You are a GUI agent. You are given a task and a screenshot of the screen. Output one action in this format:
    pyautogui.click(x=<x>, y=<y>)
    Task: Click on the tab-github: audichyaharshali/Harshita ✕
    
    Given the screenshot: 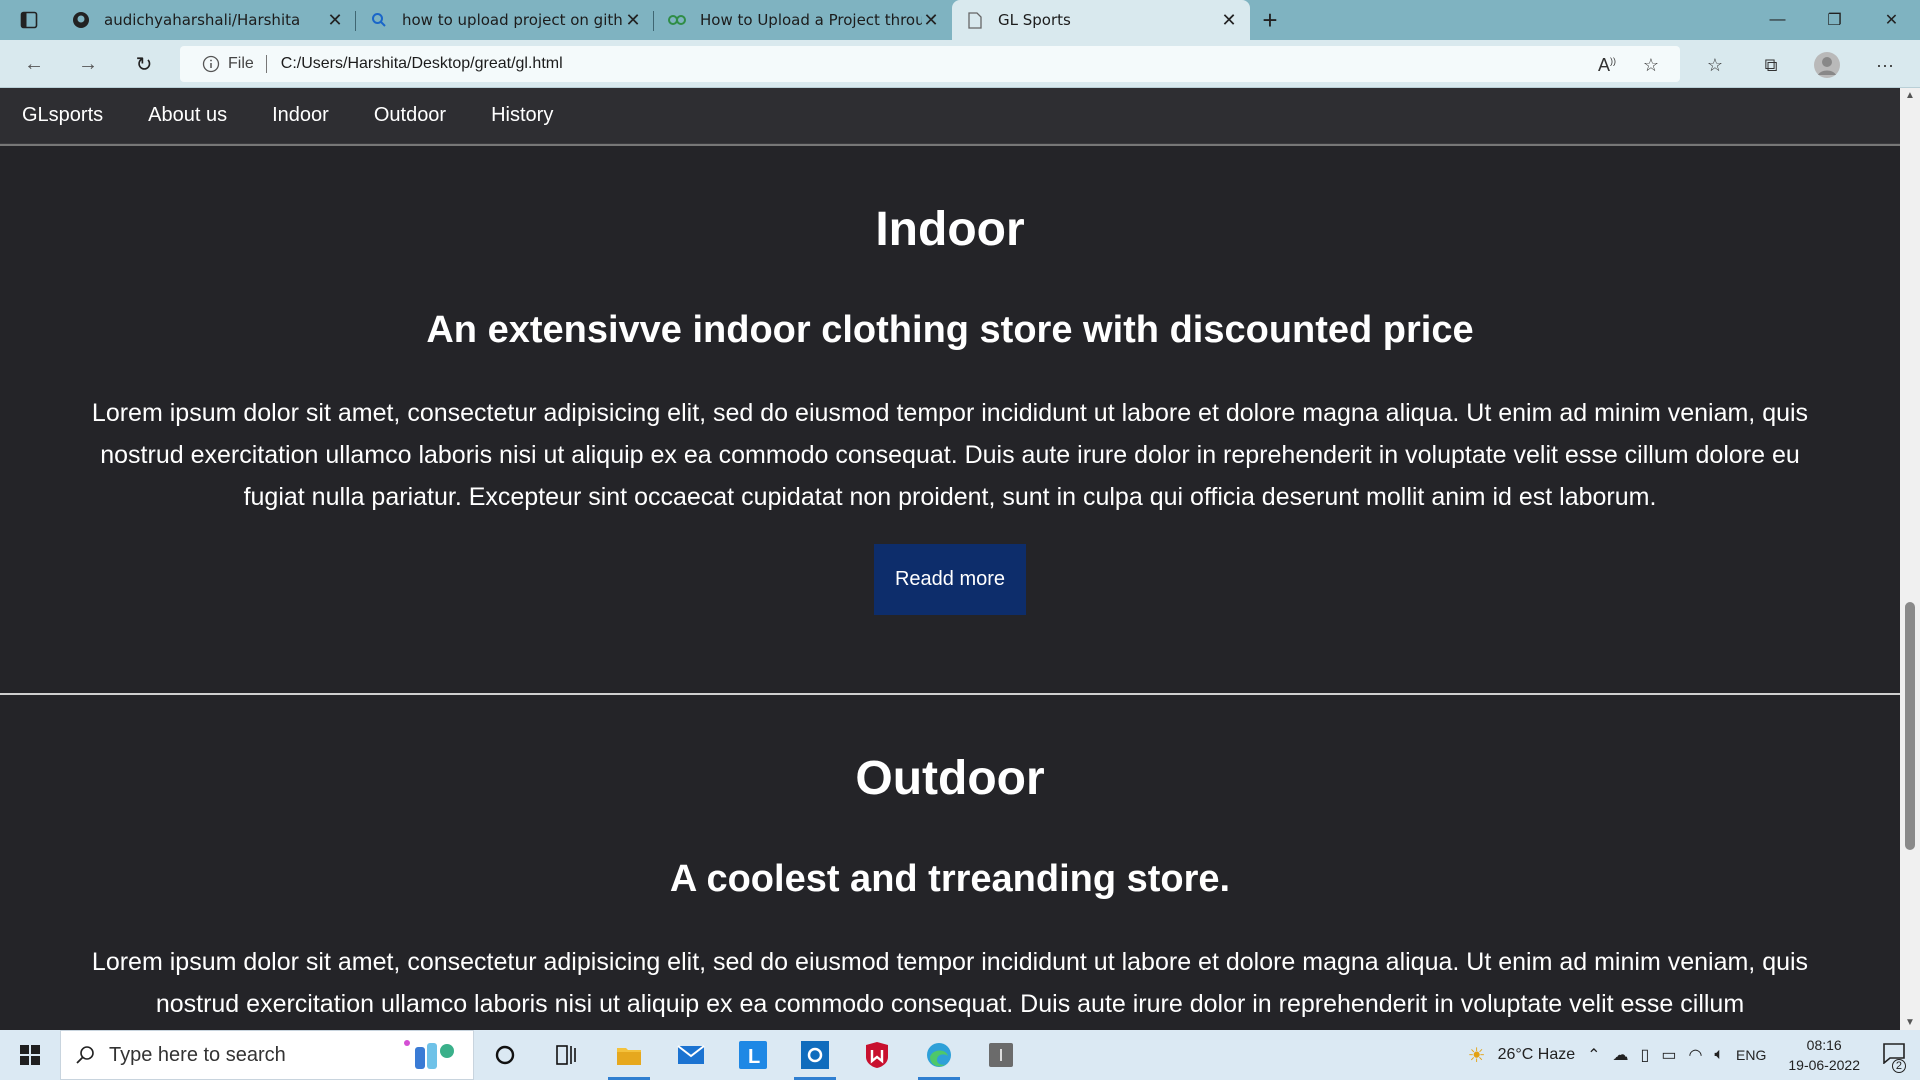 What is the action you would take?
    pyautogui.click(x=207, y=20)
    